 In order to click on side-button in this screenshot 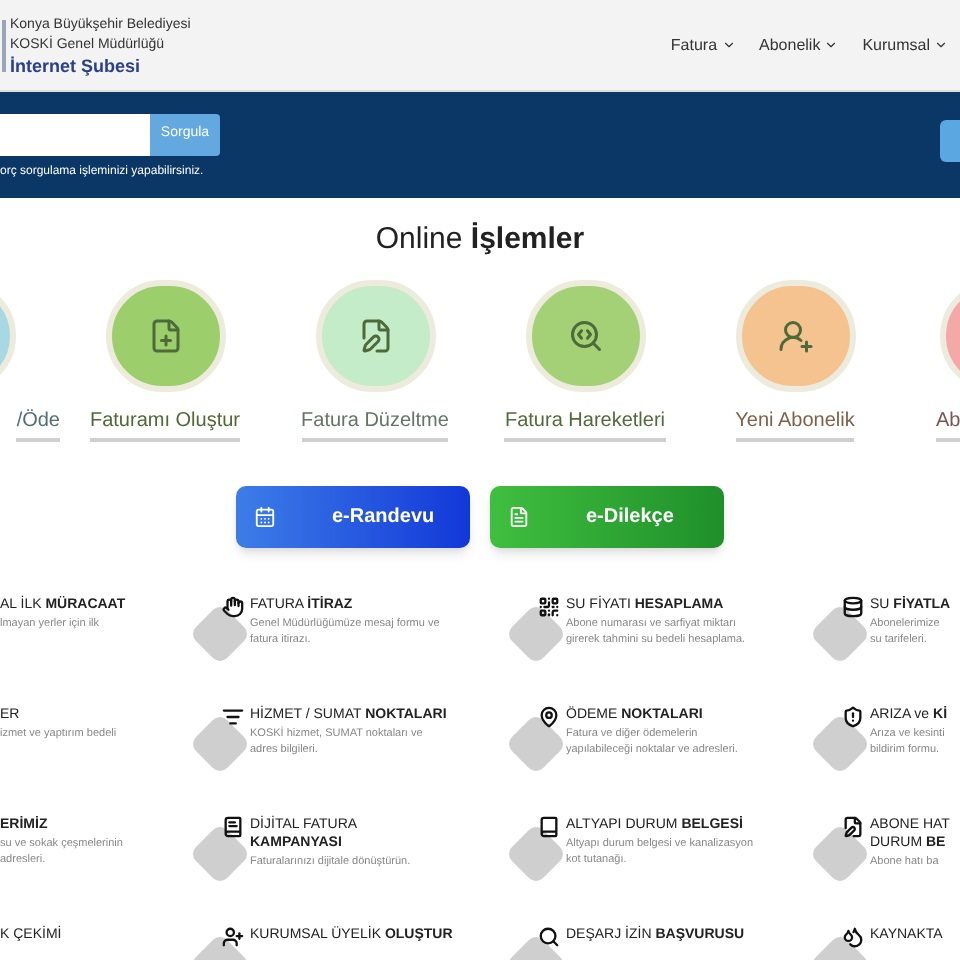, I will do `click(950, 141)`.